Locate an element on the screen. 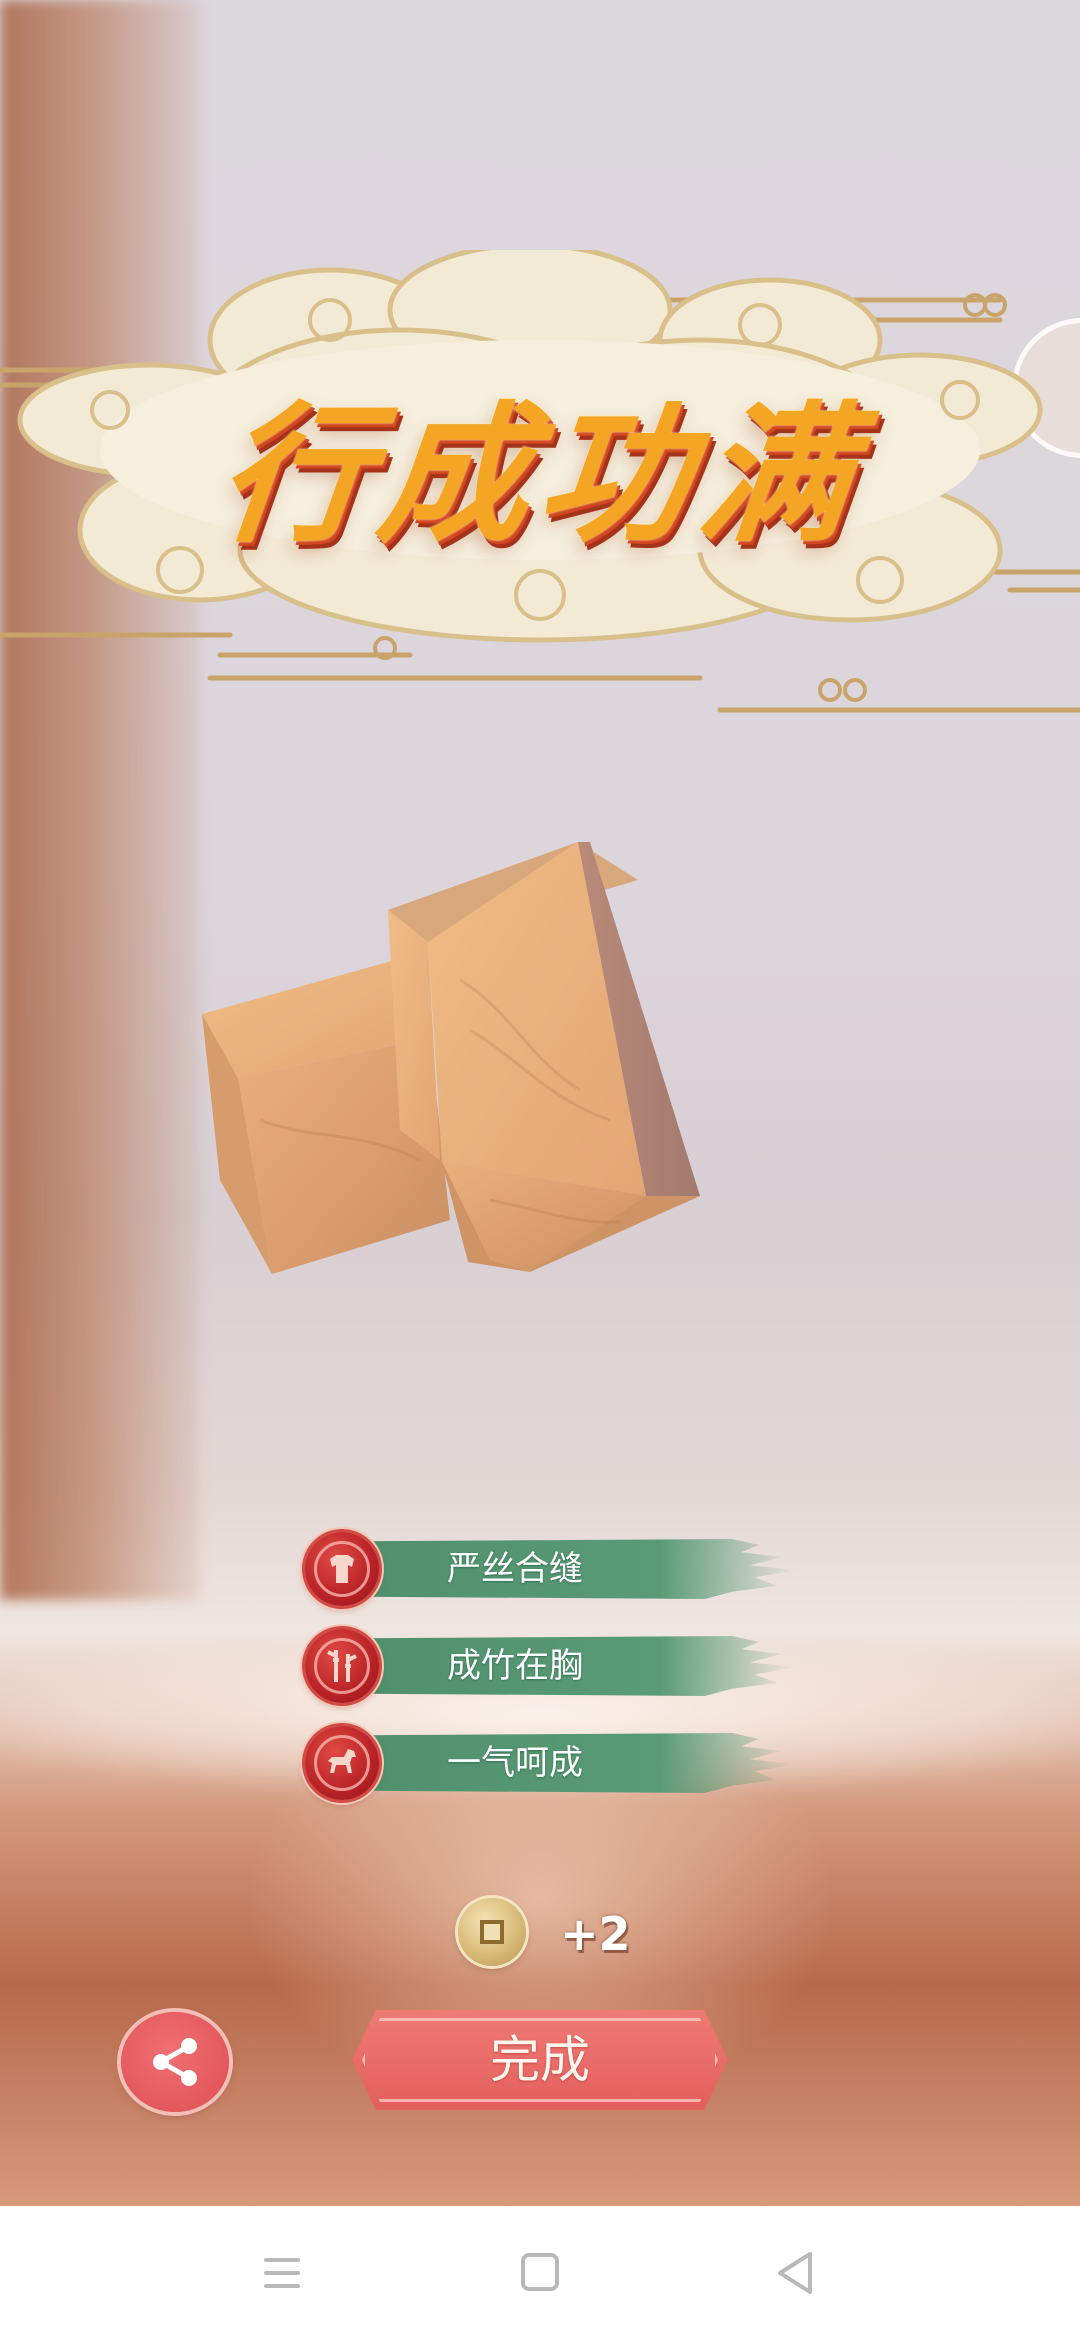  back-icon is located at coordinates (798, 2273).